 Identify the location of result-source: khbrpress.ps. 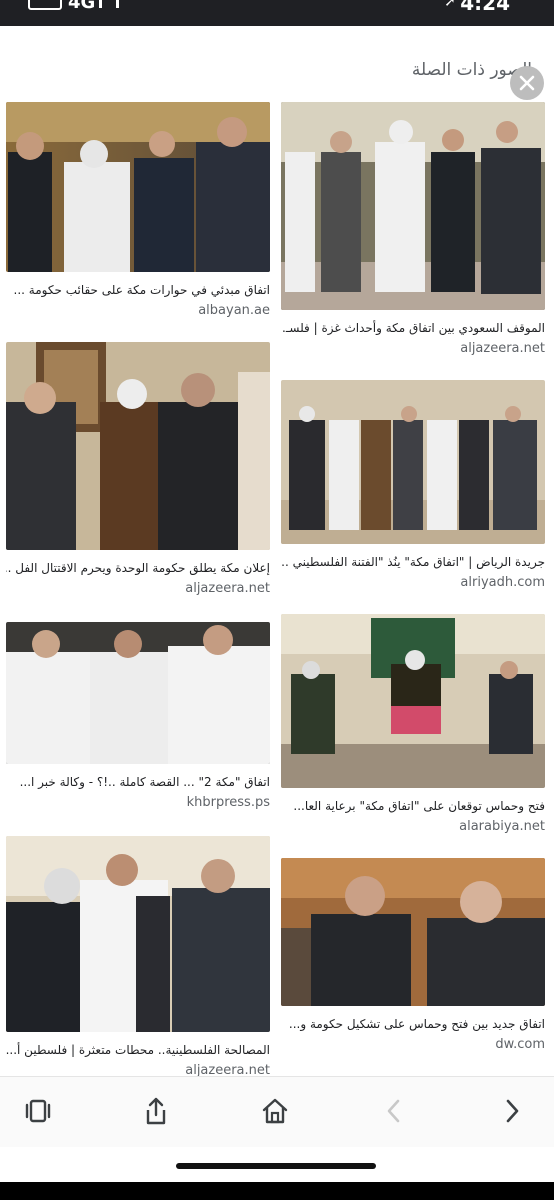
(228, 802).